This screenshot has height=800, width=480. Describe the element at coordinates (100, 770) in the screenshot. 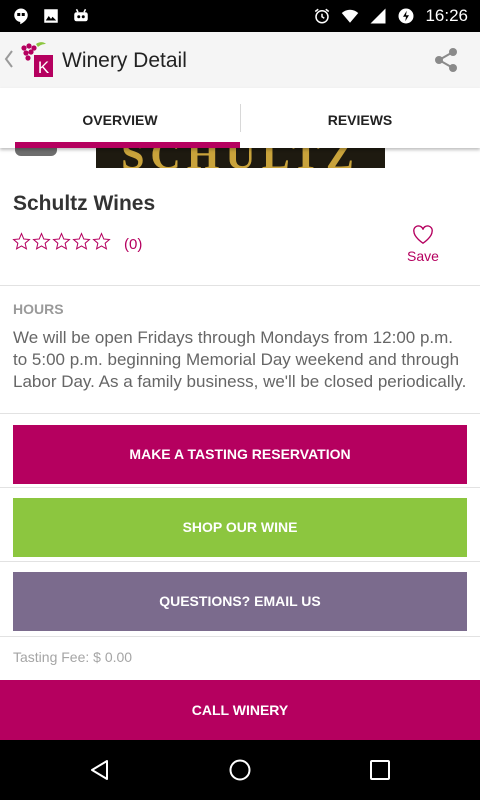

I see `nav-back-icon` at that location.